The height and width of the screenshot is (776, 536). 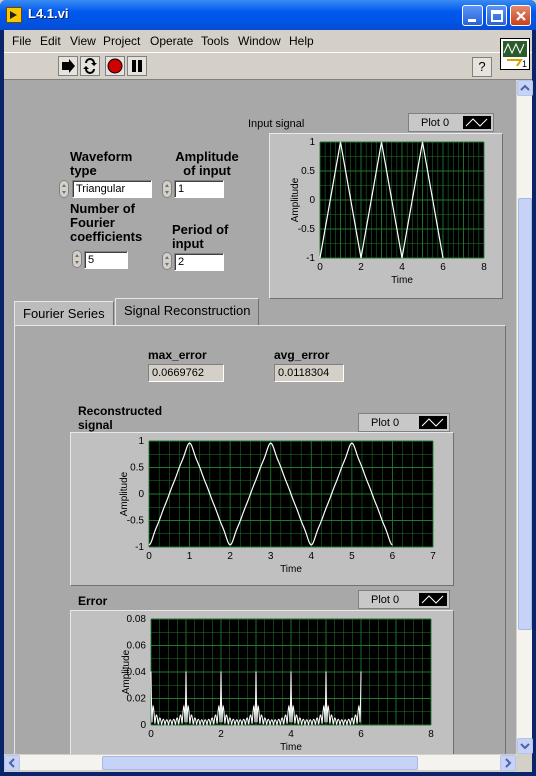 What do you see at coordinates (276, 124) in the screenshot?
I see `input-graph-title: Input signal` at bounding box center [276, 124].